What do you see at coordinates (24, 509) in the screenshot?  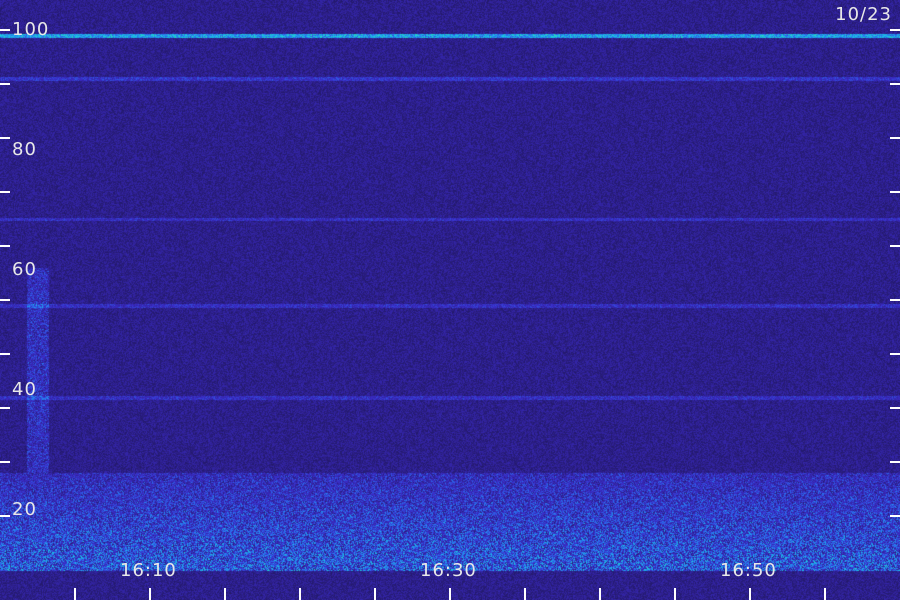 I see `y-tick-label-20: 20` at bounding box center [24, 509].